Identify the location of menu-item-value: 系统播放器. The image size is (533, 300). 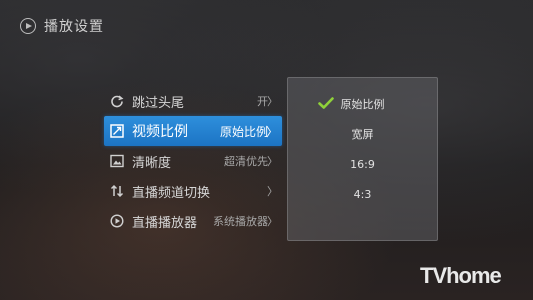
(240, 221).